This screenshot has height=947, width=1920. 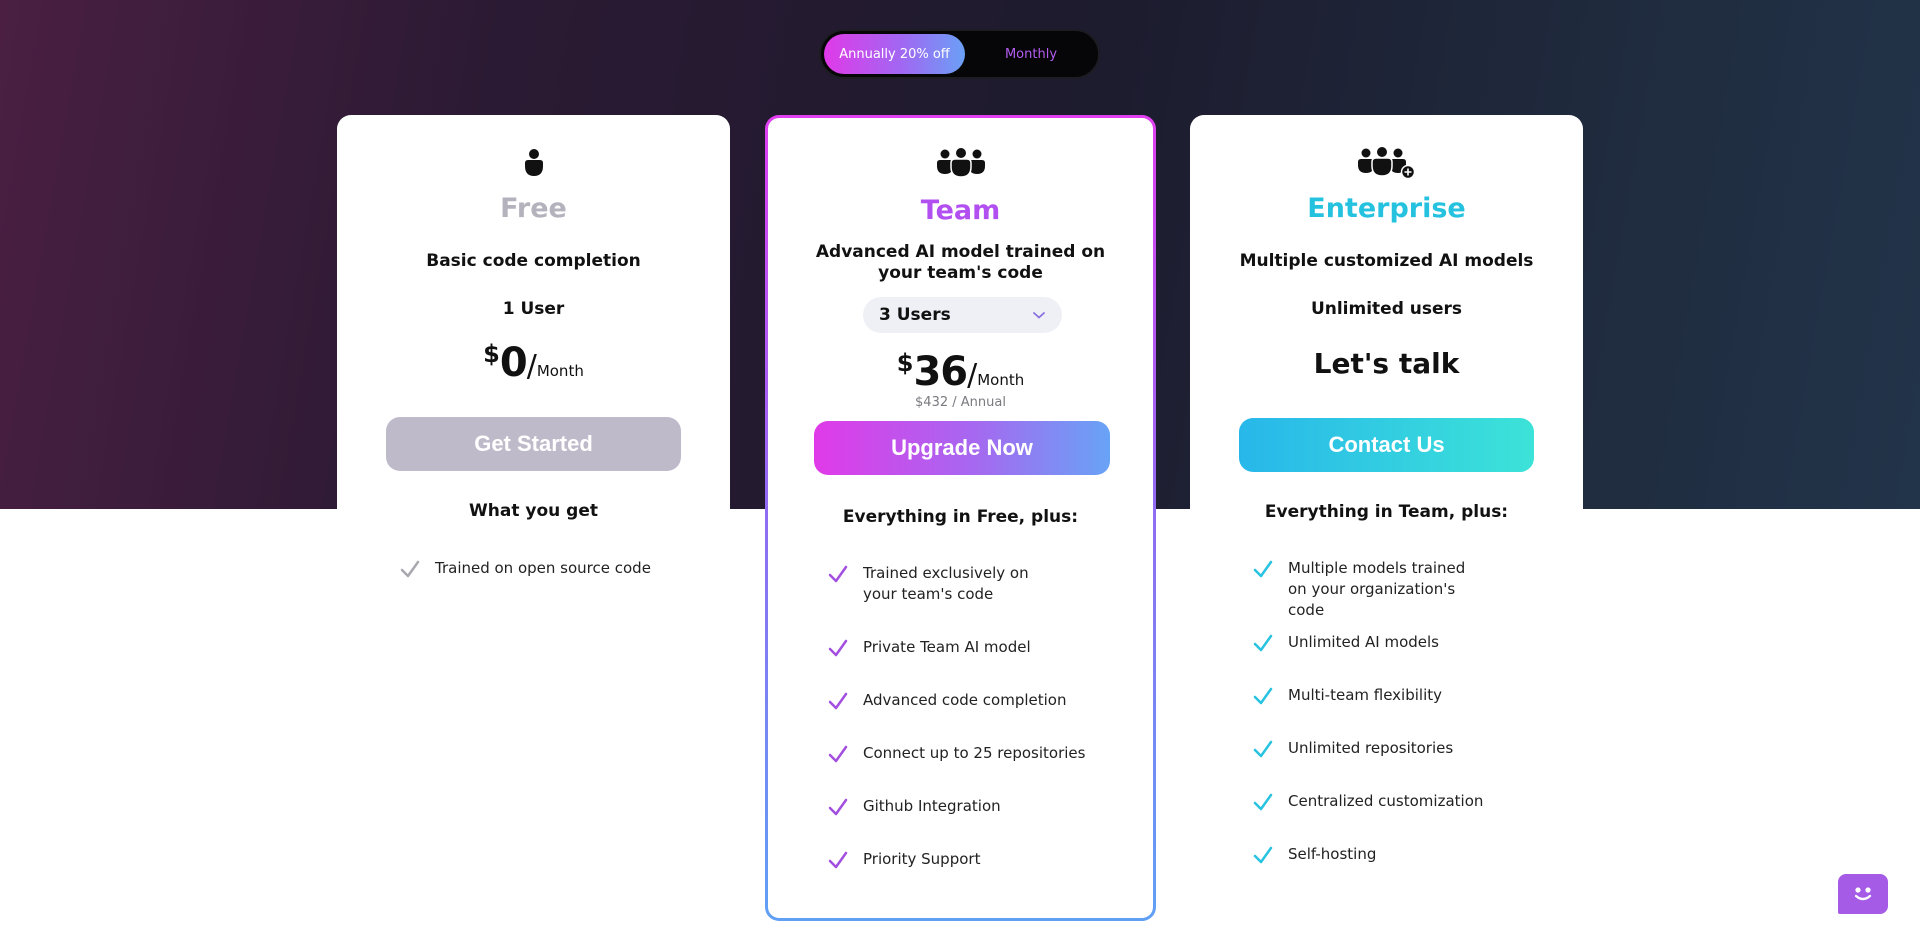 I want to click on enterprise-team-add-icon, so click(x=1386, y=164).